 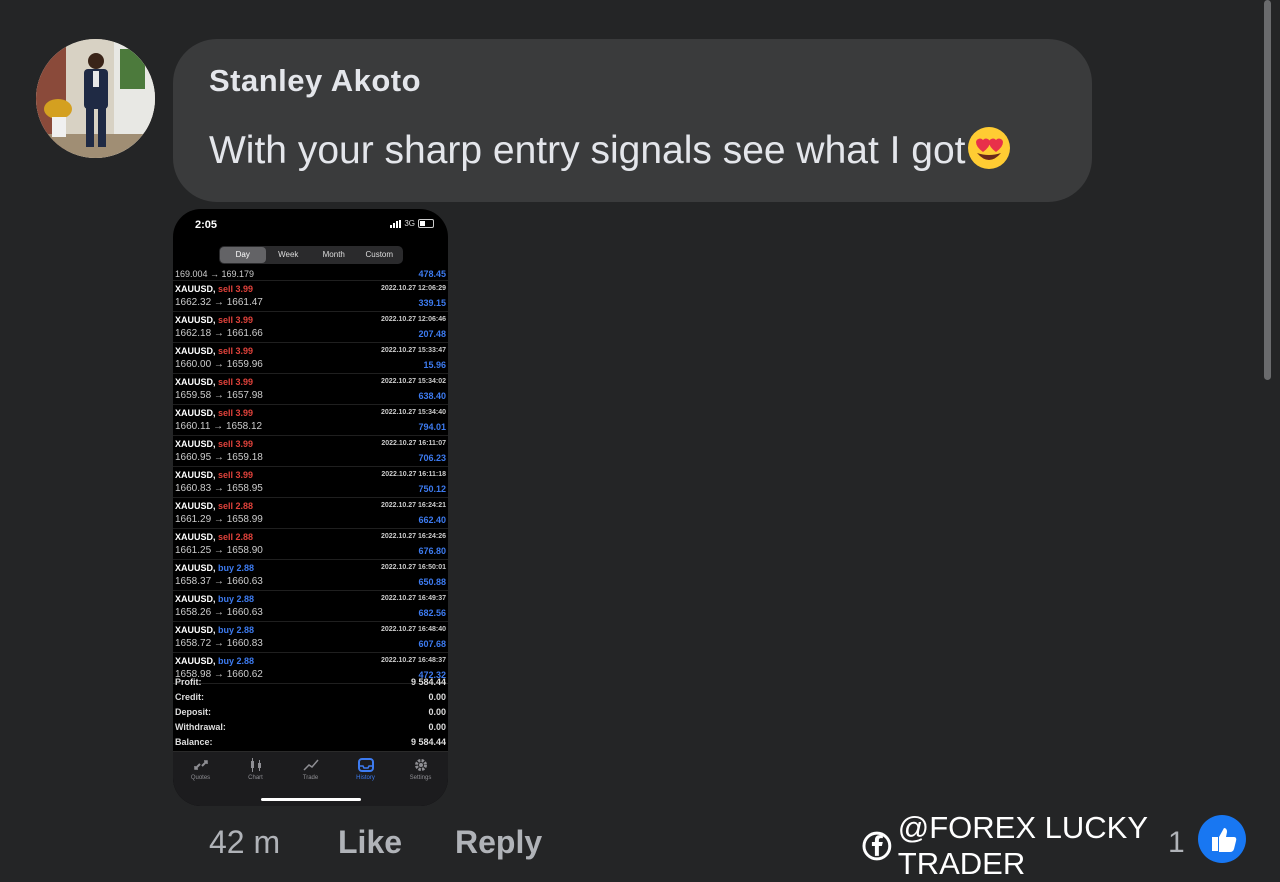 What do you see at coordinates (273, 842) in the screenshot?
I see `comment-timestamp: 42 m` at bounding box center [273, 842].